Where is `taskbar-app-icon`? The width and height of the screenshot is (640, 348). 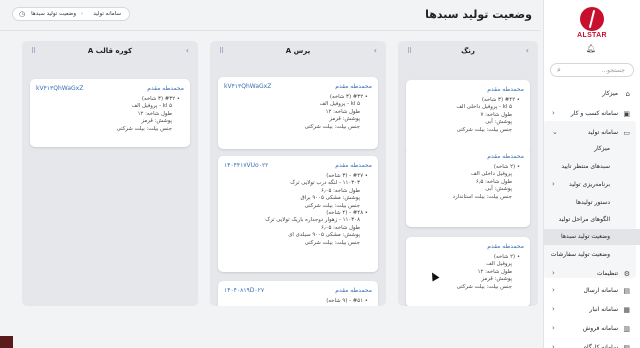
taskbar-app-icon is located at coordinates (6, 342).